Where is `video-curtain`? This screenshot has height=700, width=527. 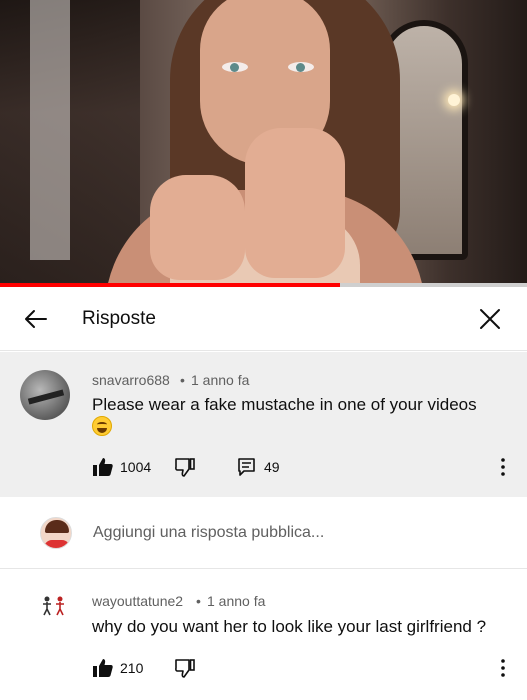 video-curtain is located at coordinates (50, 130).